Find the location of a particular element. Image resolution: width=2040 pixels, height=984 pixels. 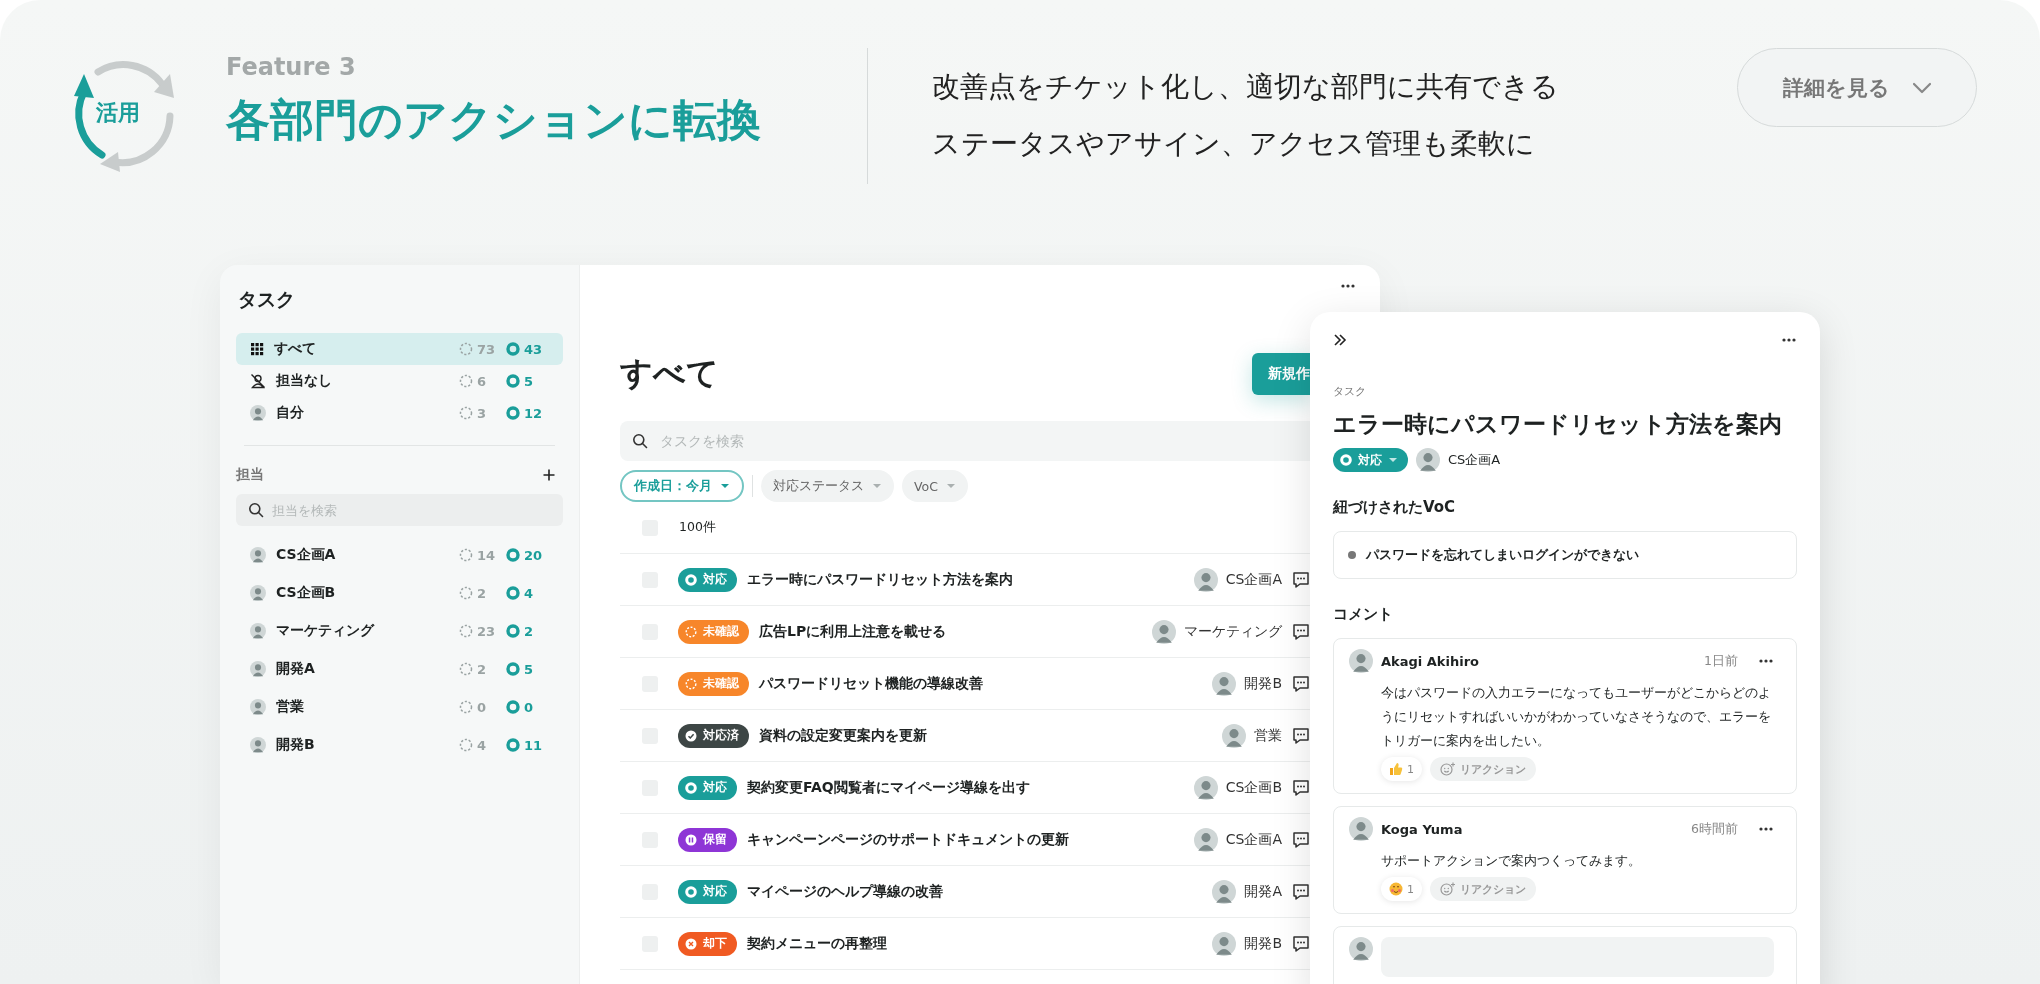

filter-chip: 対応ステータス is located at coordinates (827, 486).